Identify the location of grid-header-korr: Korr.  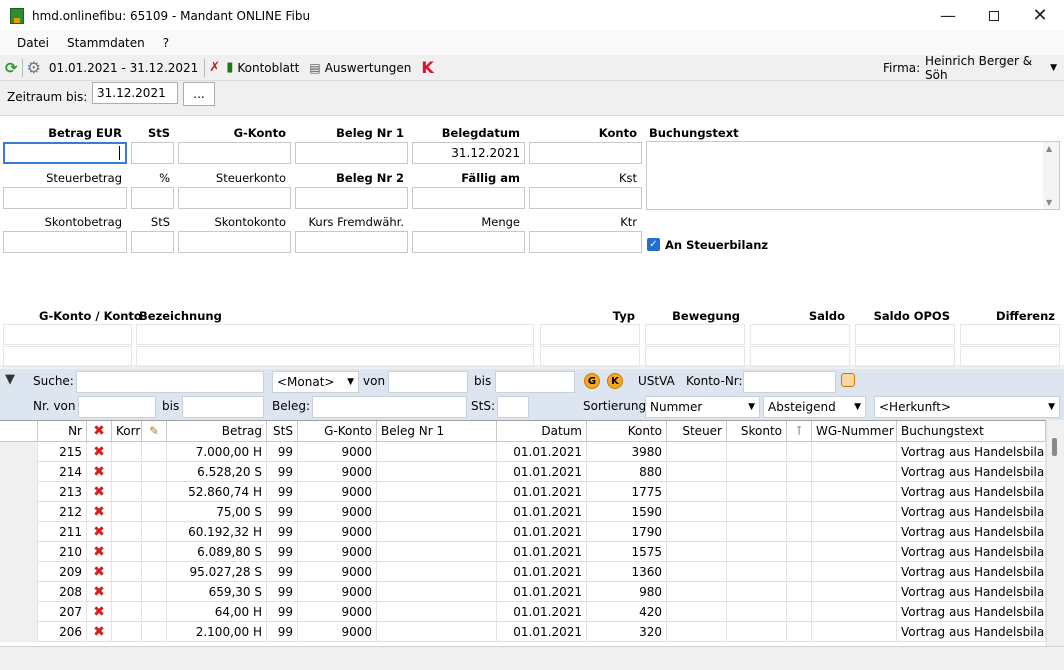
(127, 431).